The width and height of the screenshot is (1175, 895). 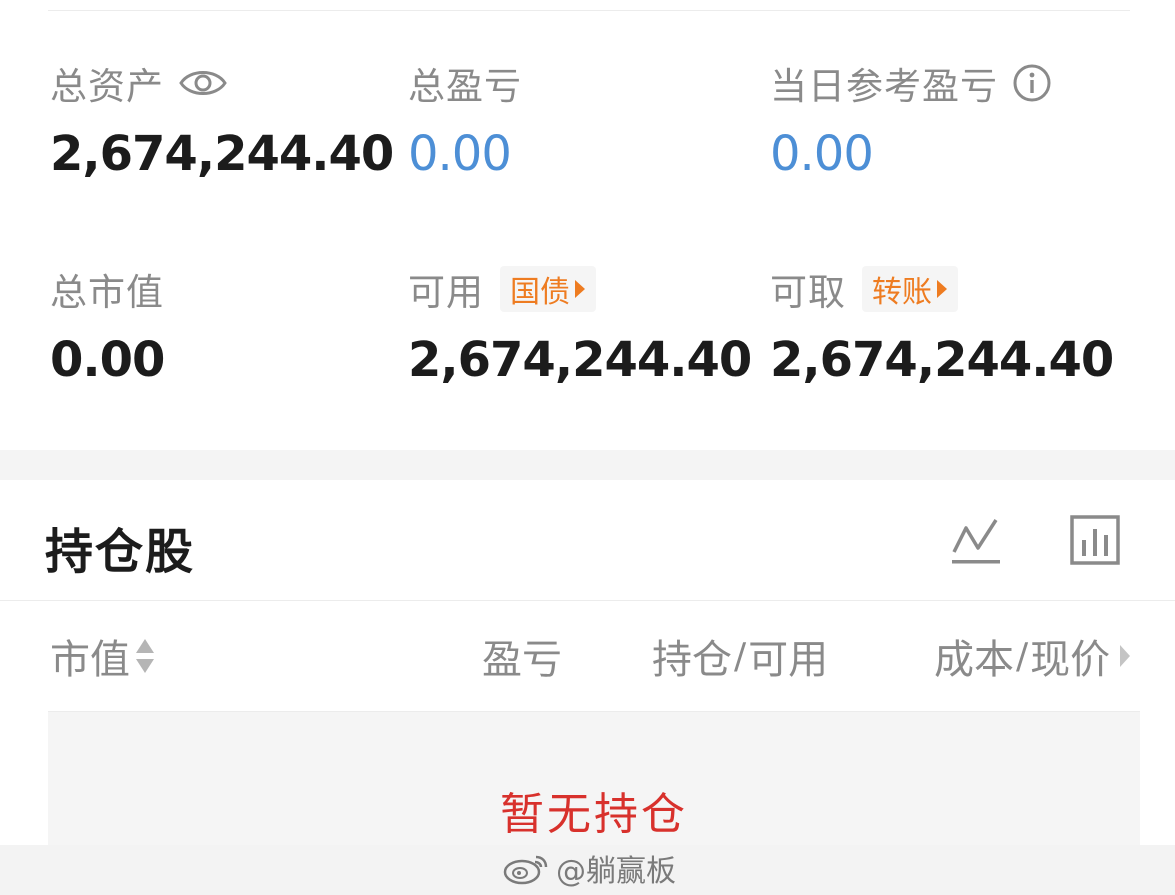 I want to click on column-position-label: 持仓, so click(x=692, y=660).